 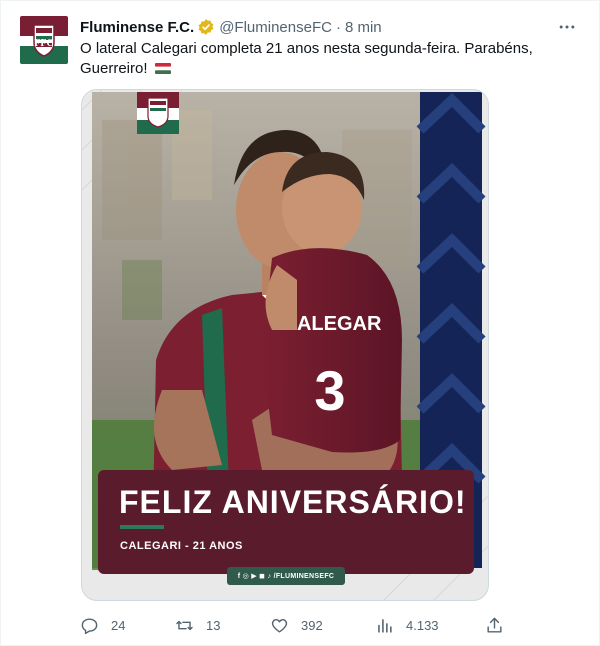 What do you see at coordinates (197, 625) in the screenshot?
I see `retweet-button: 13` at bounding box center [197, 625].